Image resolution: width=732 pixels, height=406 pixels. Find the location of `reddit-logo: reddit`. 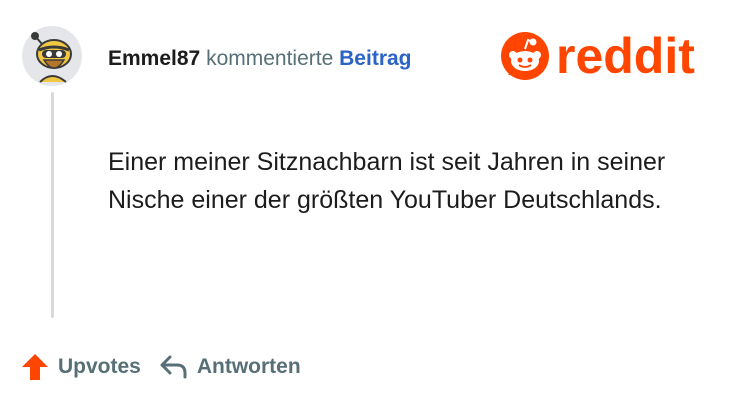

reddit-logo: reddit is located at coordinates (597, 56).